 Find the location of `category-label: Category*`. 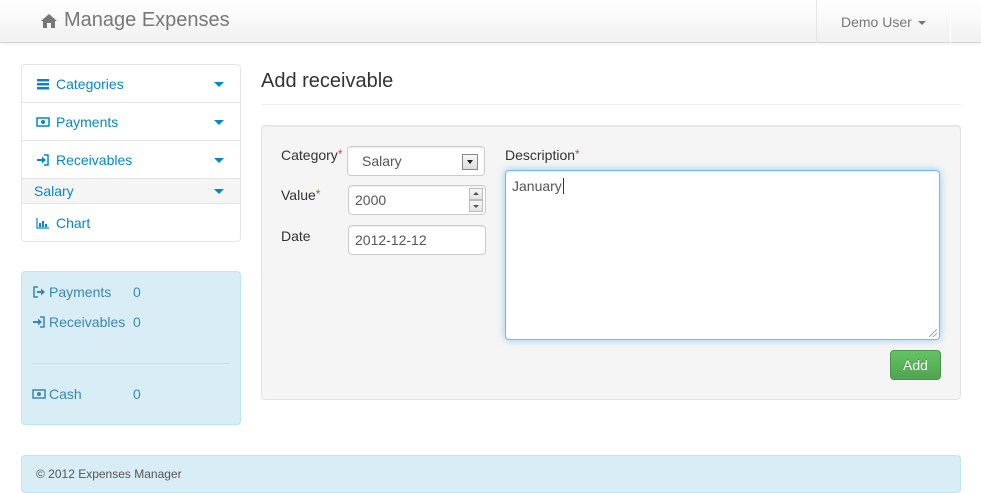

category-label: Category* is located at coordinates (311, 155).